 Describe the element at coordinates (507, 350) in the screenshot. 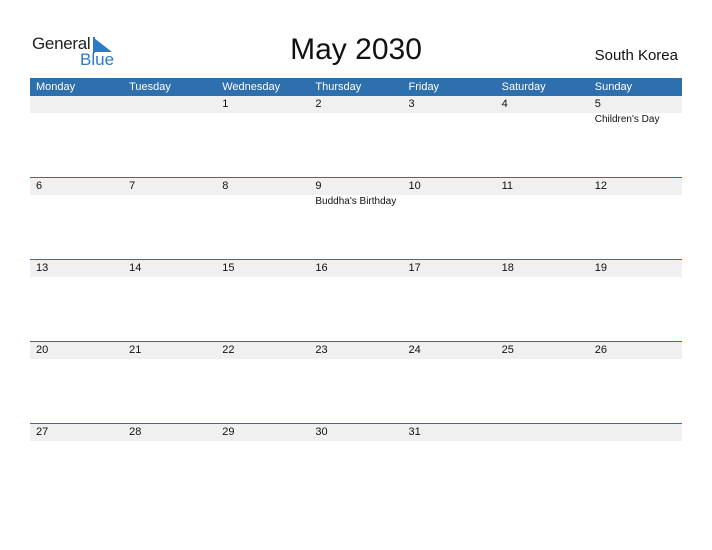

I see `day-number: 25` at that location.